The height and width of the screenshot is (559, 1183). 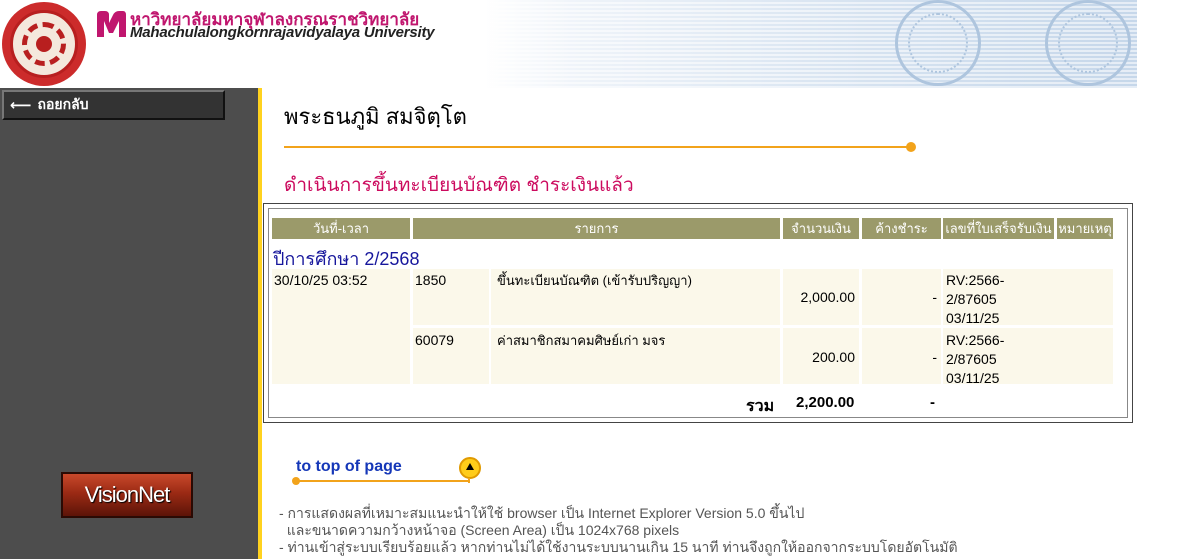 I want to click on university-seal-logo, so click(x=44, y=44).